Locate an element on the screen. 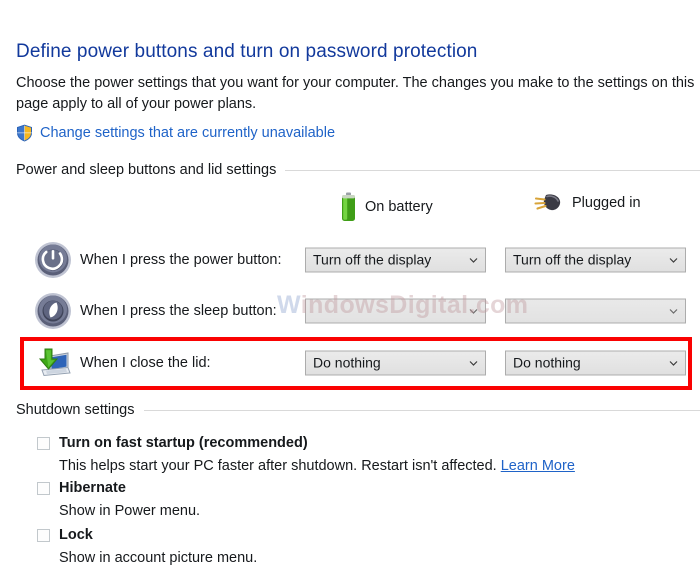  checkbox-row: Turn on fast startup (recommended) is located at coordinates (306, 443).